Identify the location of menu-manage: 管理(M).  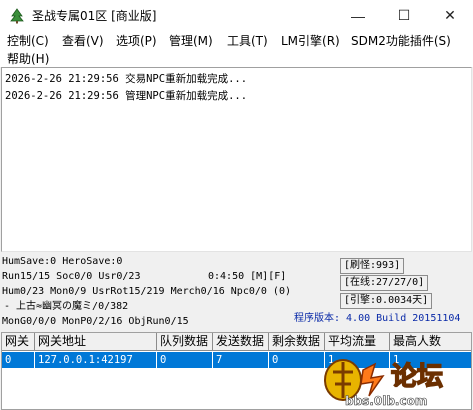
(191, 41).